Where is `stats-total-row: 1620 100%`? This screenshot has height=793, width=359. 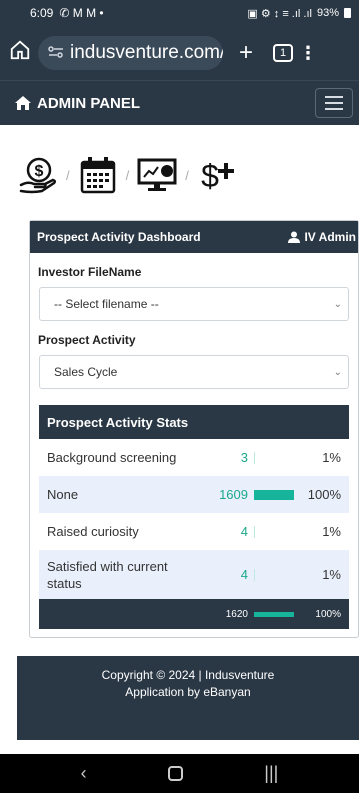 stats-total-row: 1620 100% is located at coordinates (194, 614).